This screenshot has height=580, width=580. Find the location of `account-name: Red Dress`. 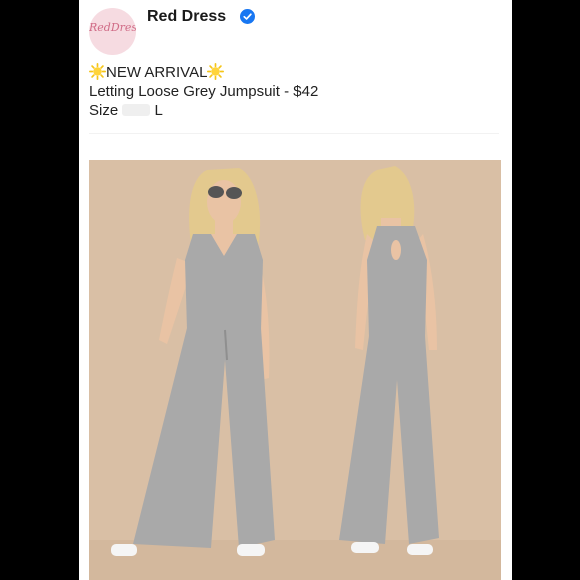

account-name: Red Dress is located at coordinates (186, 17).